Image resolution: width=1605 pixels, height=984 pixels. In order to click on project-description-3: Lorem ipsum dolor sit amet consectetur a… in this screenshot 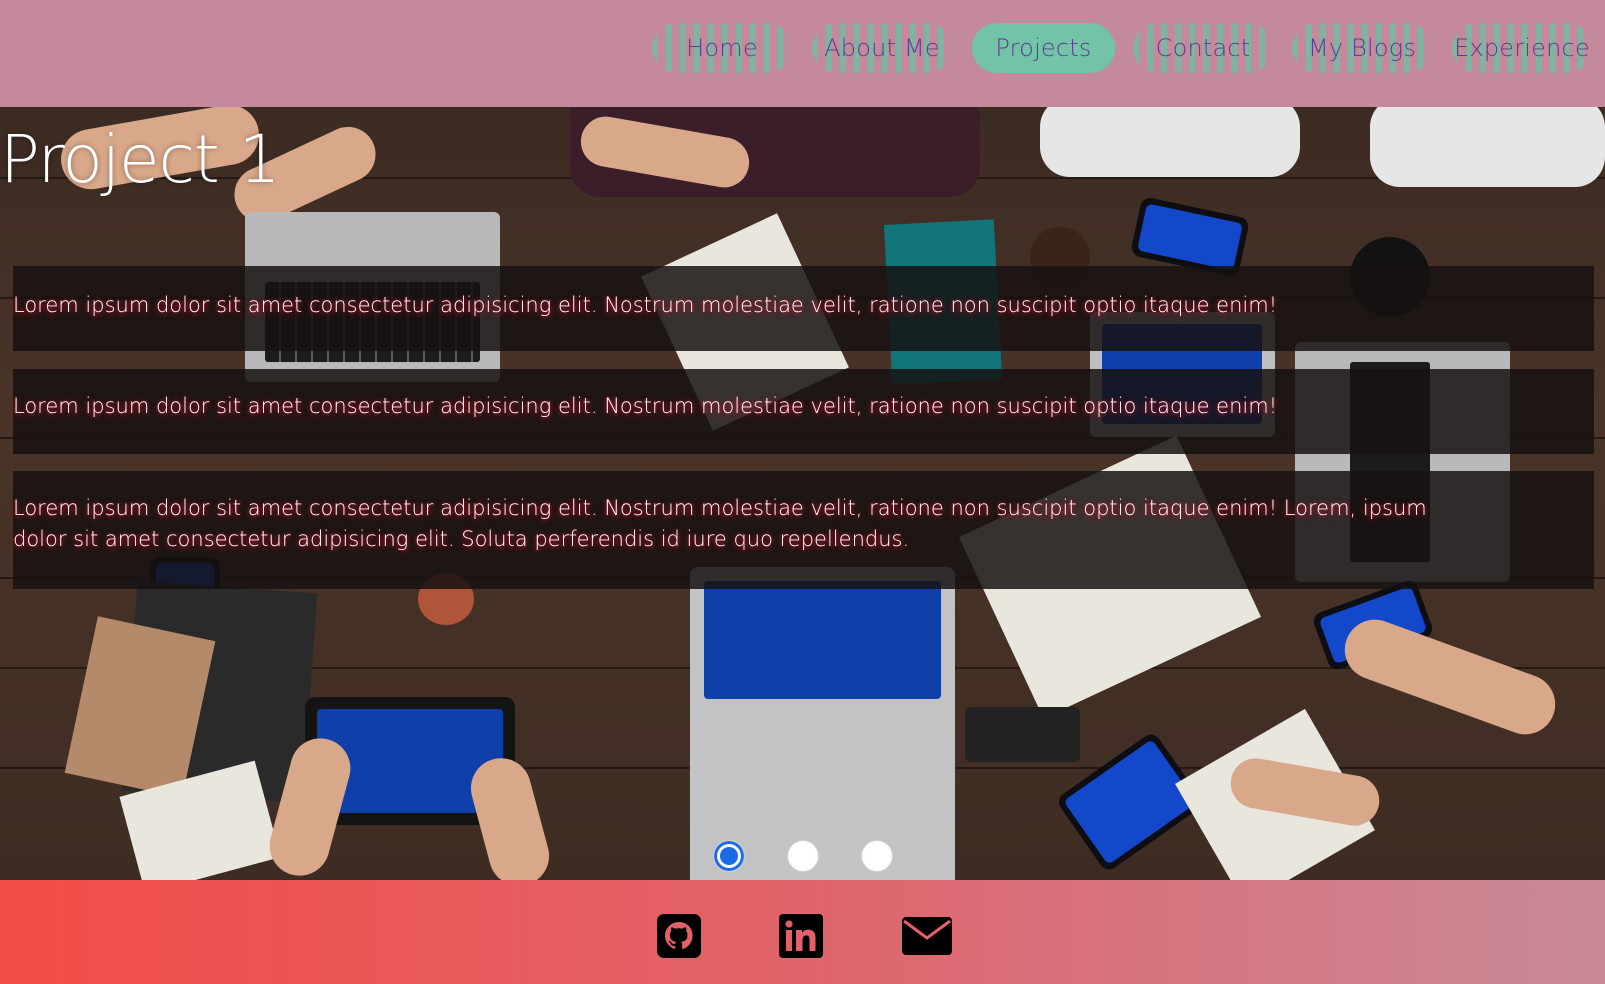, I will do `click(803, 530)`.